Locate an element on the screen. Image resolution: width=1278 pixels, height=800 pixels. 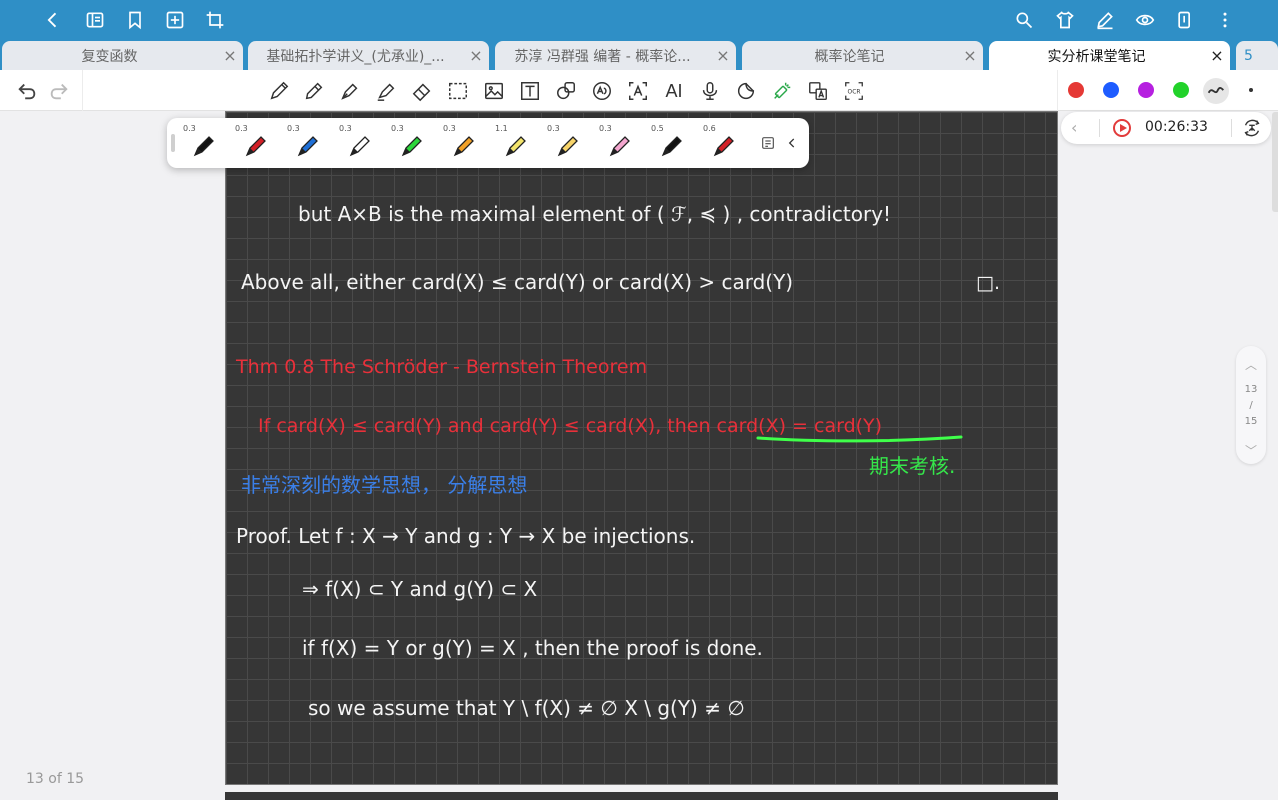
drawing-toolbar: AI OCR is located at coordinates (639, 90).